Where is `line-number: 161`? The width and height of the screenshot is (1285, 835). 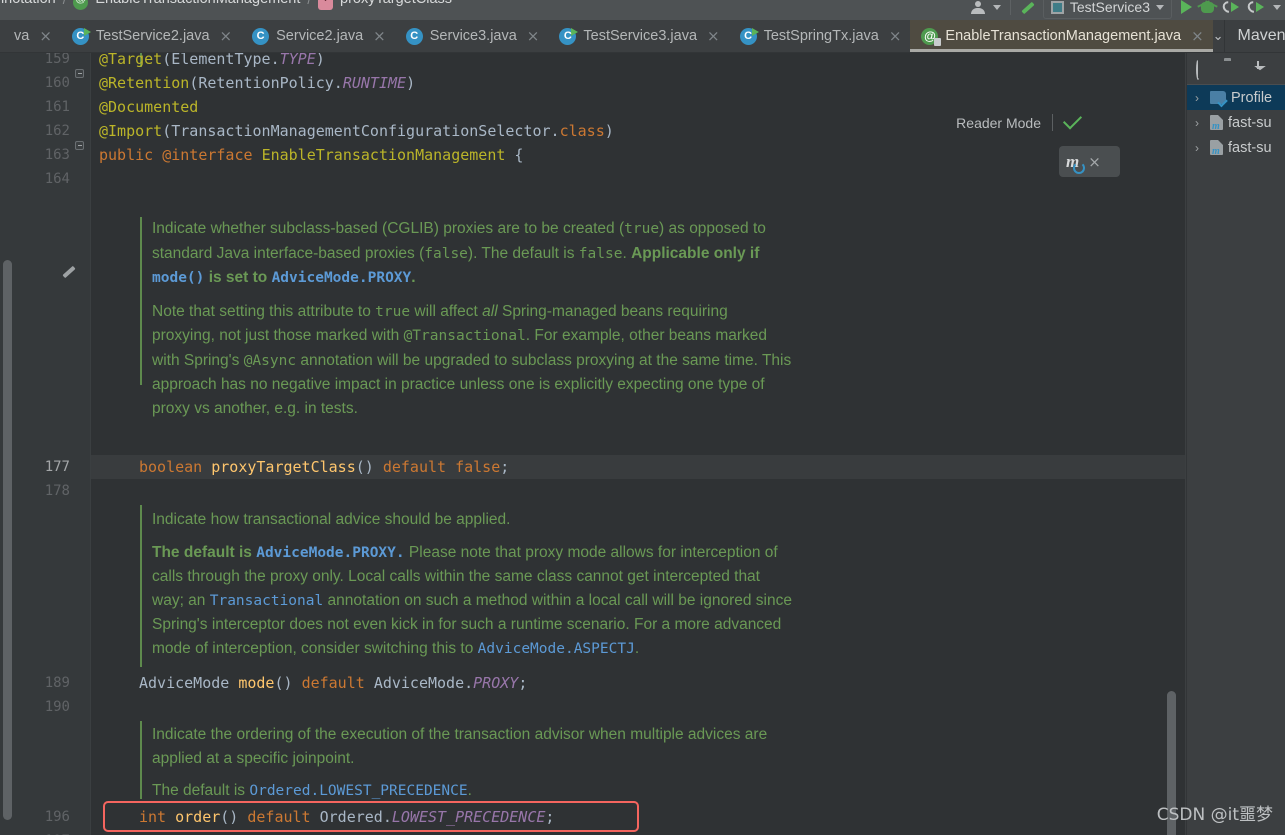 line-number: 161 is located at coordinates (57, 107).